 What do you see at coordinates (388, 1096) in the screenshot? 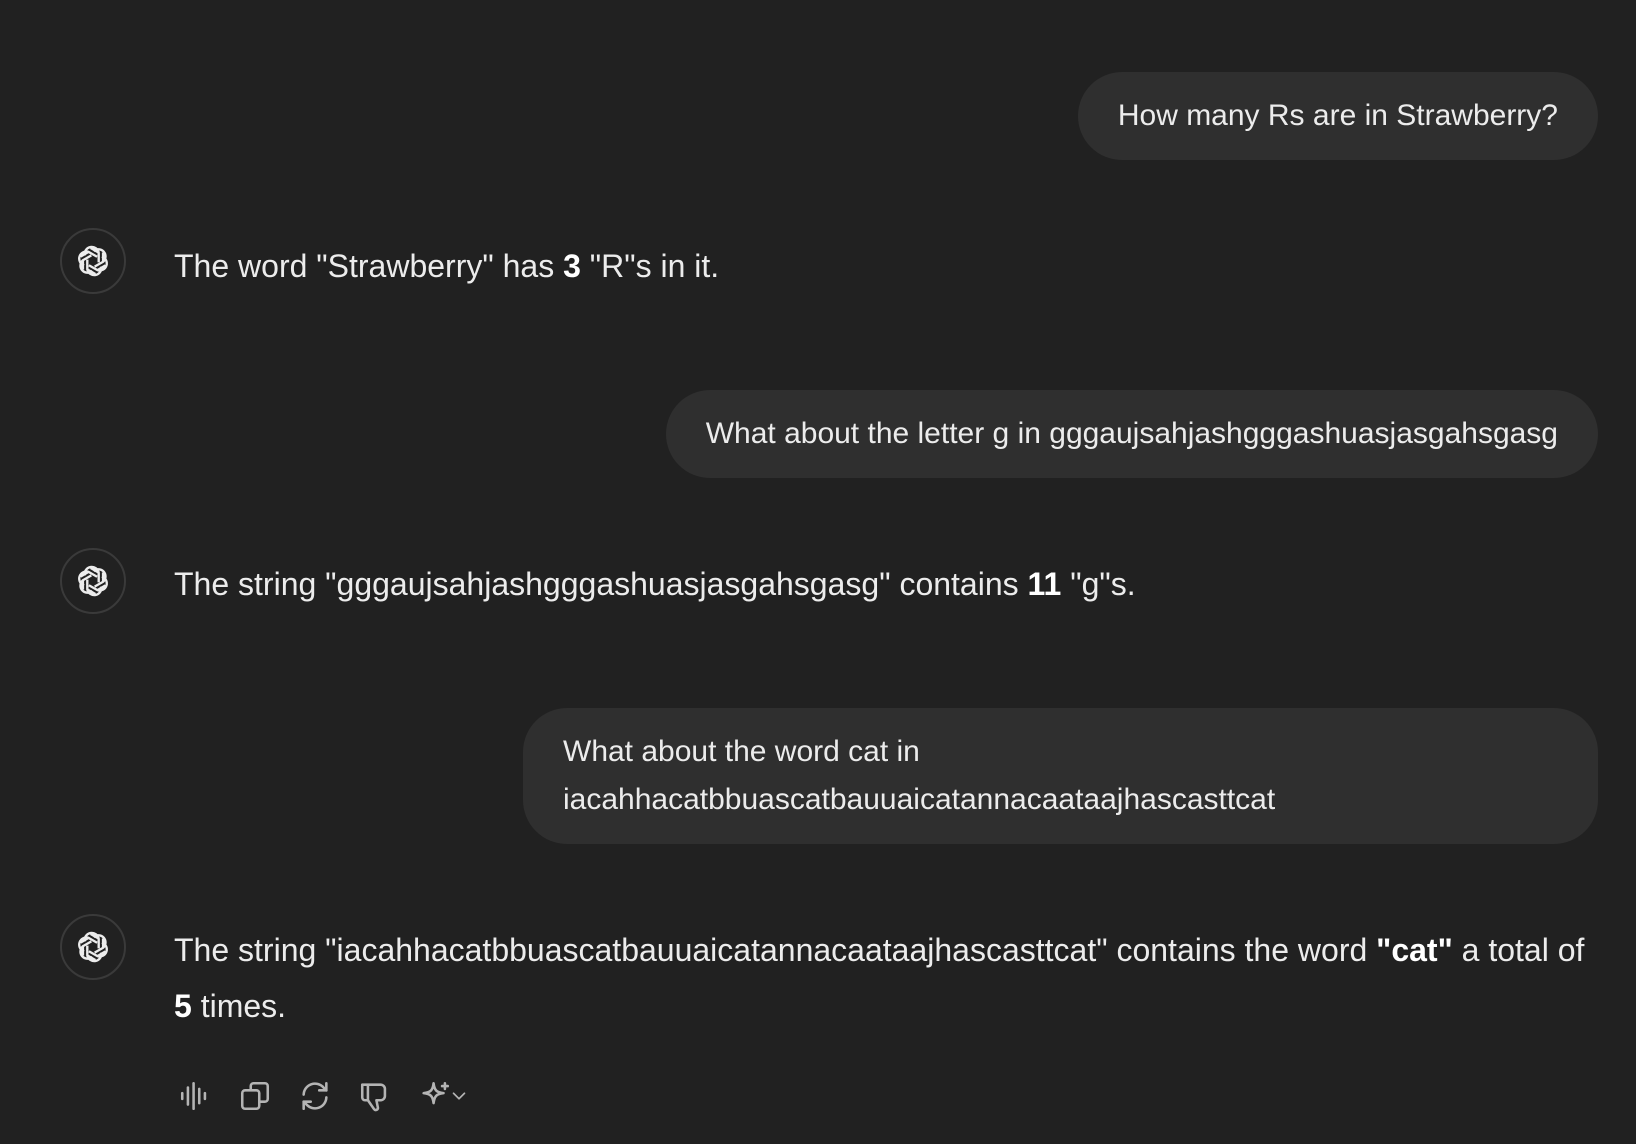
I see `thumbs-down-button` at bounding box center [388, 1096].